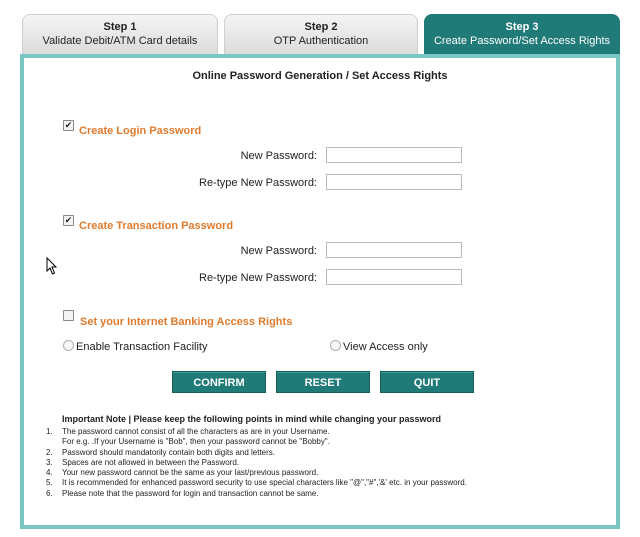 The height and width of the screenshot is (537, 640). Describe the element at coordinates (278, 251) in the screenshot. I see `transaction-new-password-label: New Password:` at that location.